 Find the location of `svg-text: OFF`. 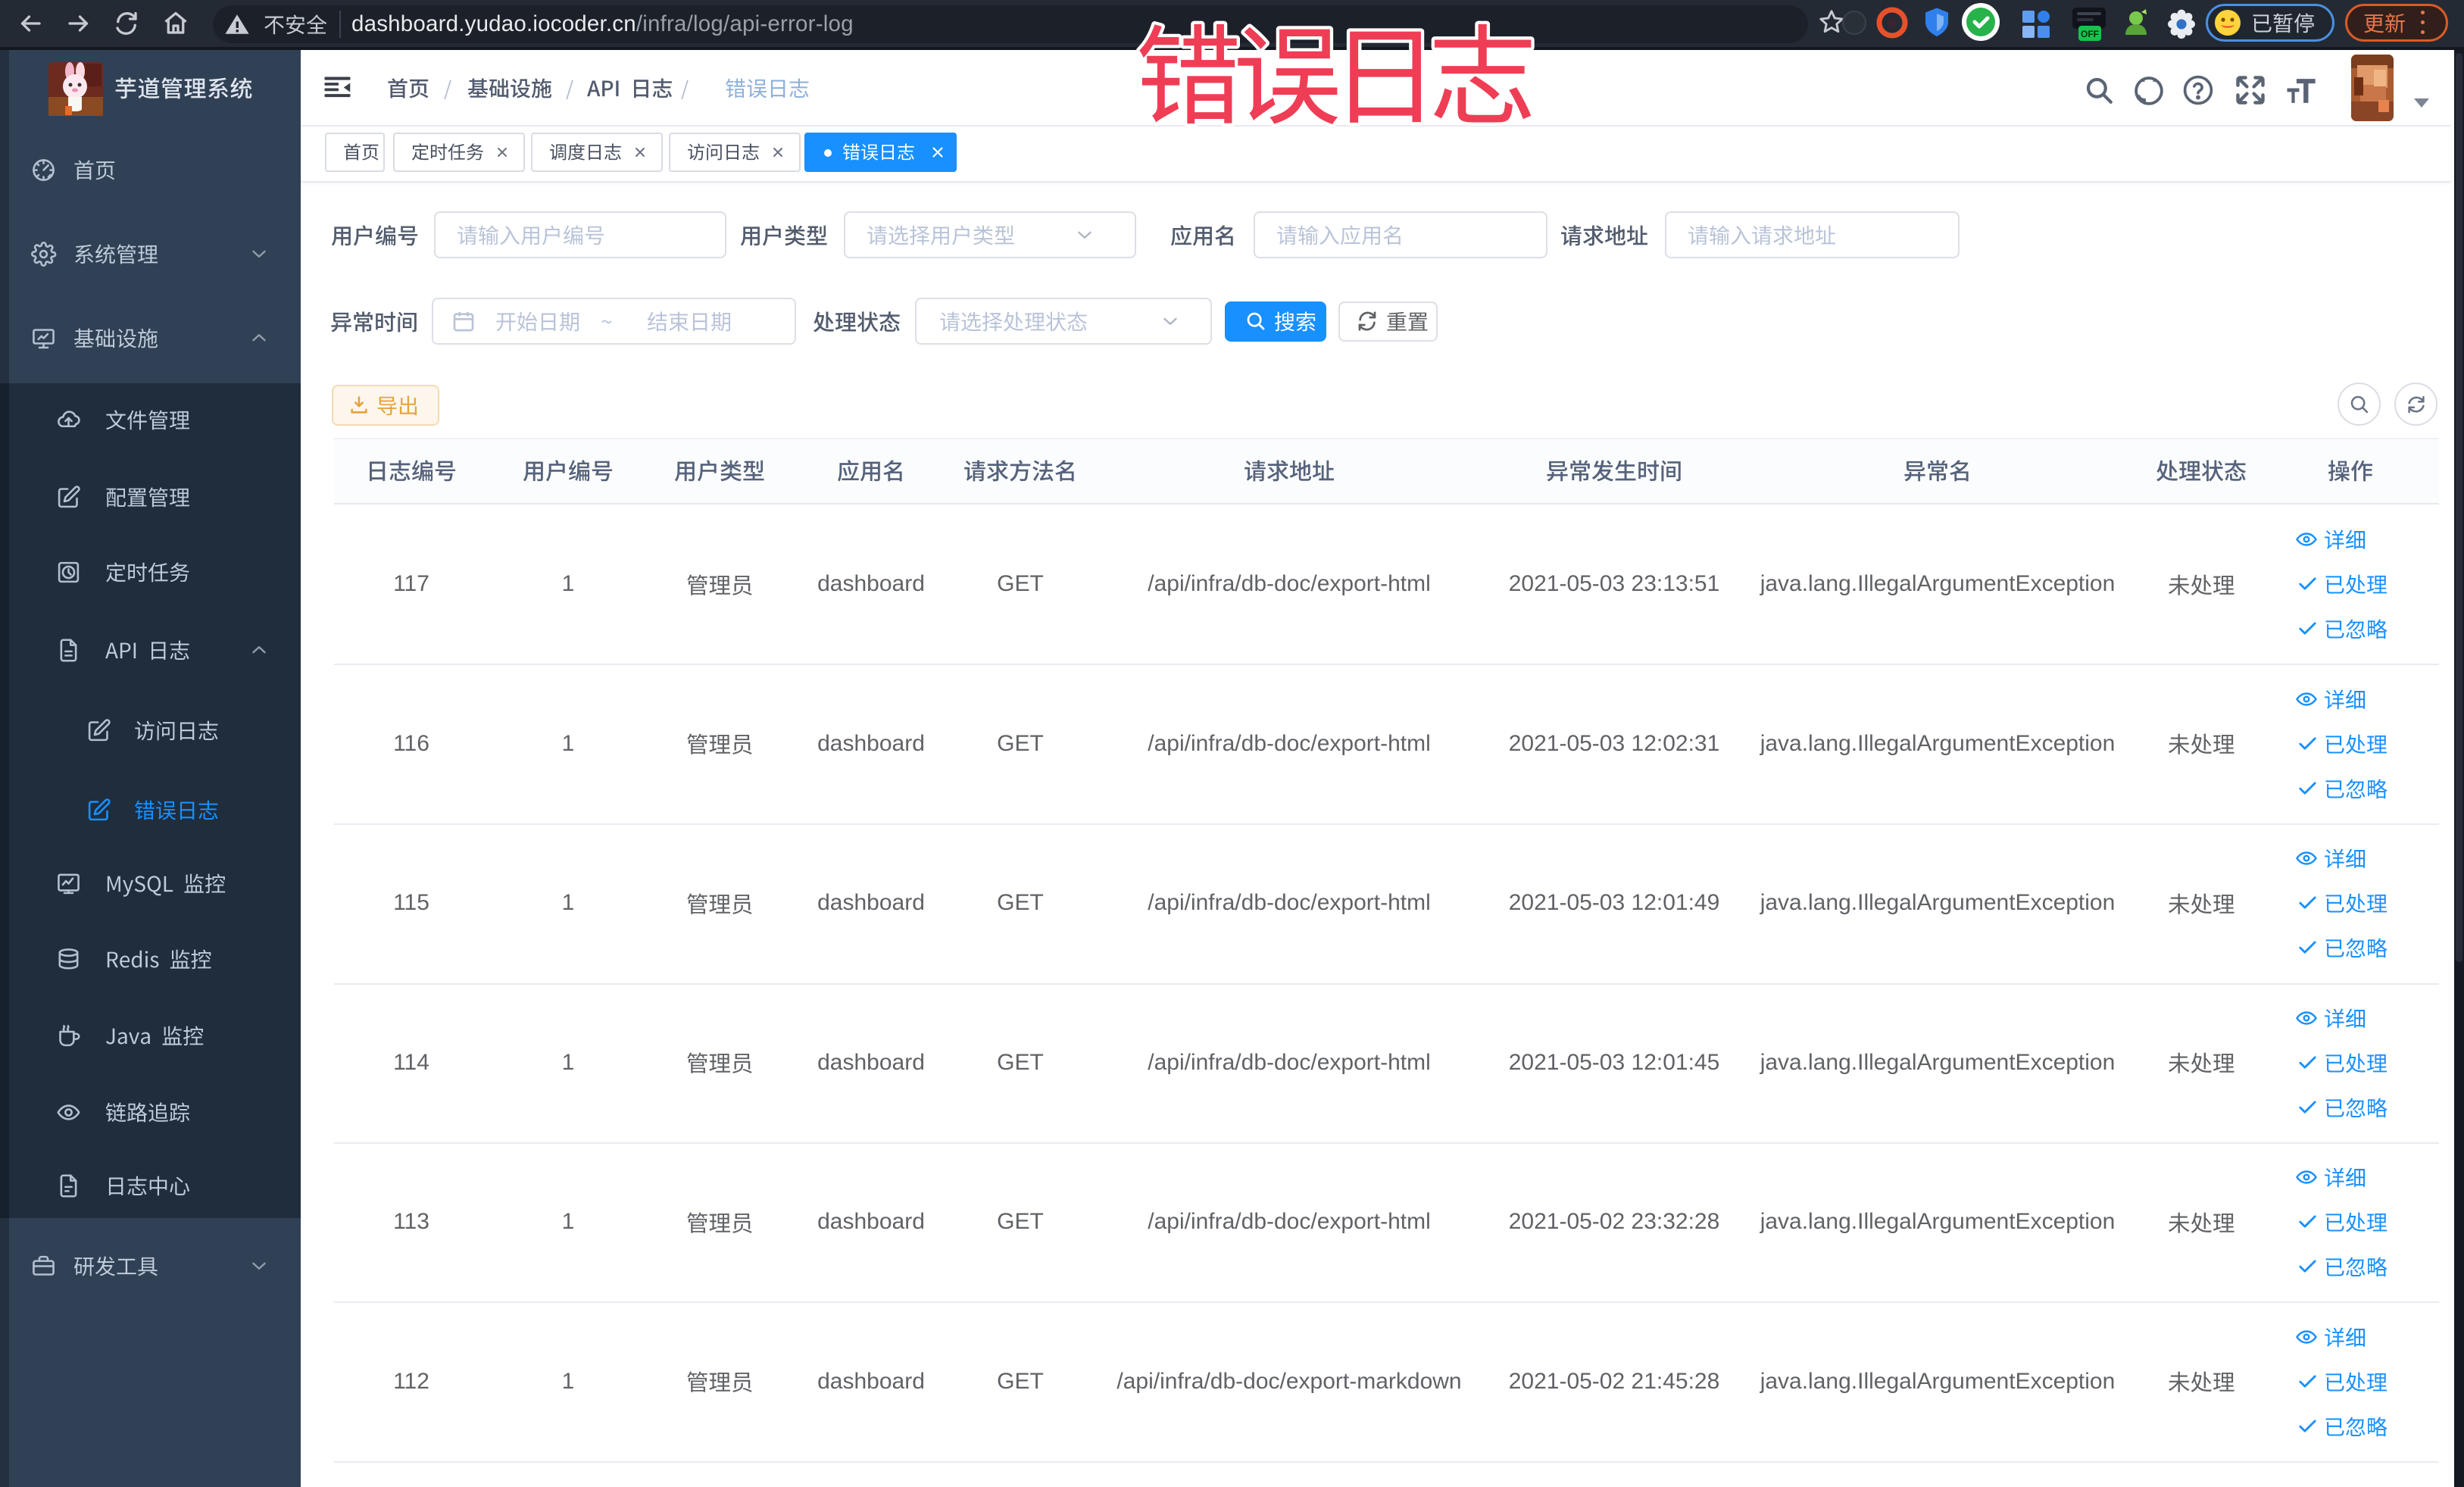

svg-text: OFF is located at coordinates (2090, 34).